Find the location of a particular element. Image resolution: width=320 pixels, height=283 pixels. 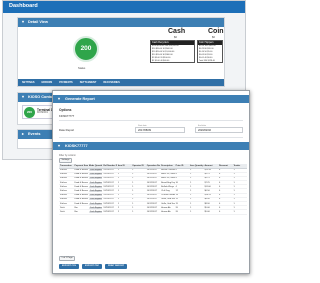

table-cell: 20 is located at coordinates (182, 212).